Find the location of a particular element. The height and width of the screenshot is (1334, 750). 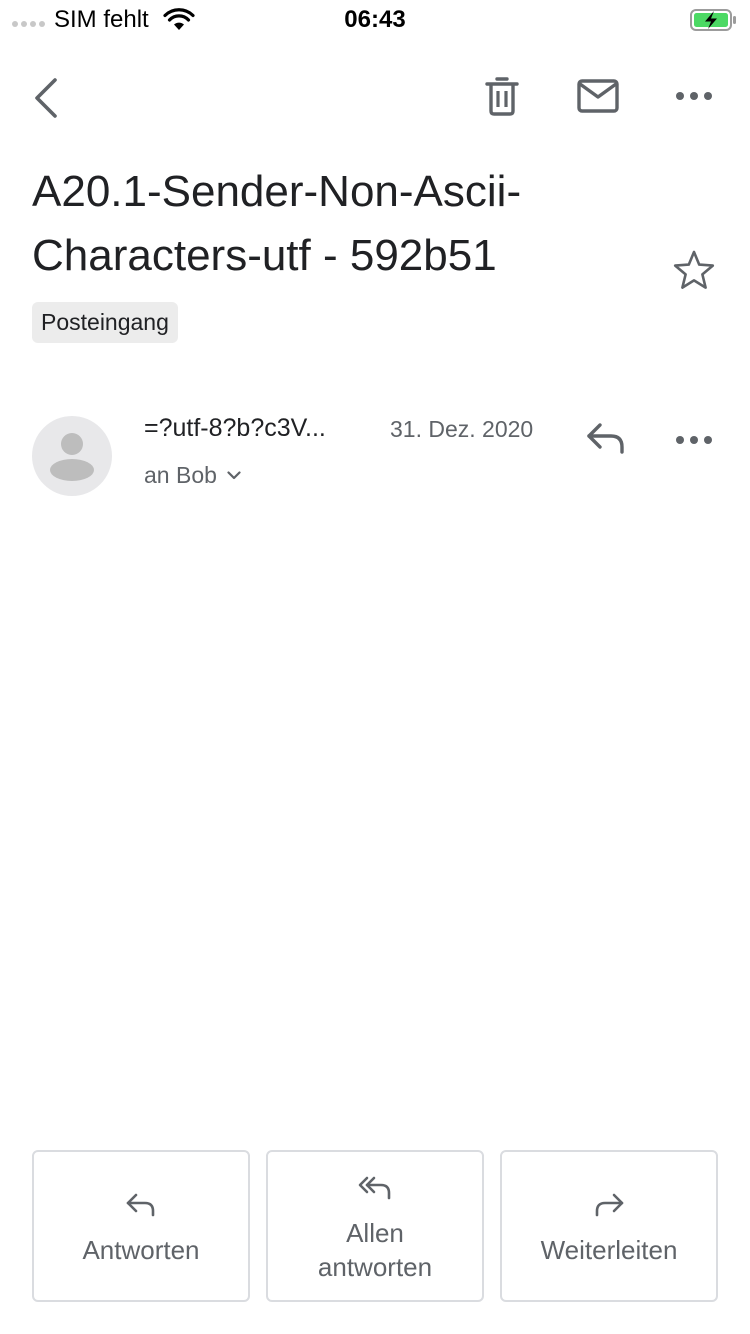

mark-unread-button is located at coordinates (598, 96).